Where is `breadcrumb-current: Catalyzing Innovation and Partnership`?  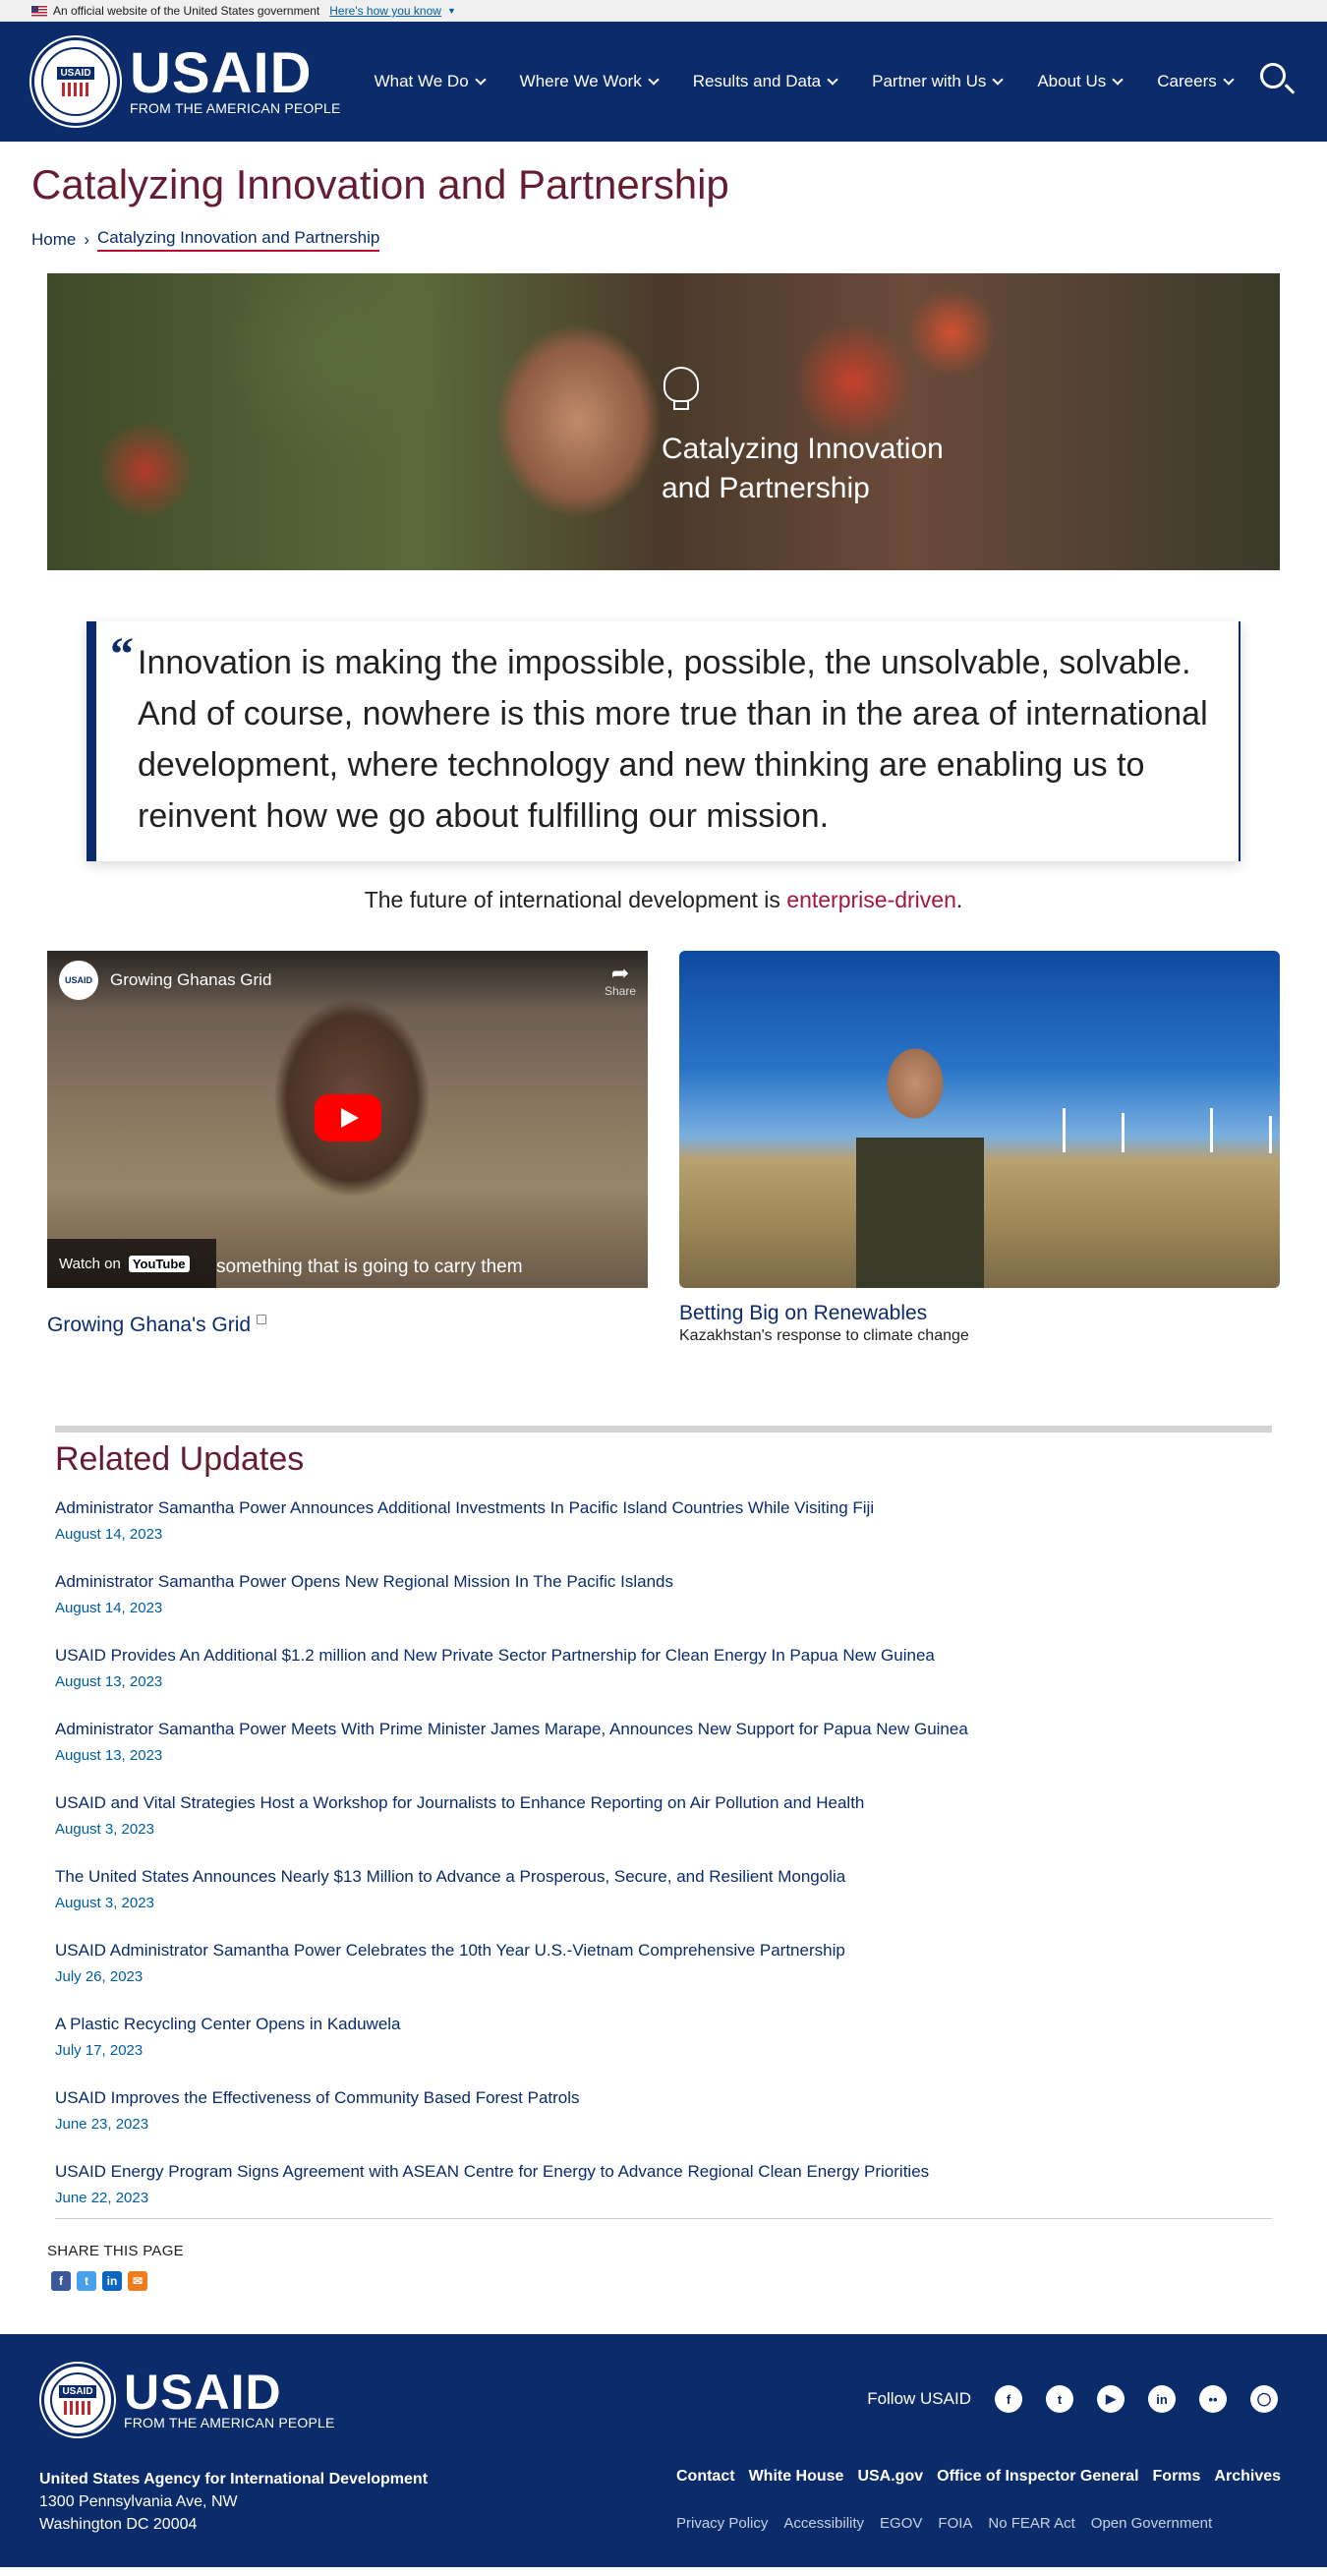
breadcrumb-current: Catalyzing Innovation and Partnership is located at coordinates (238, 240).